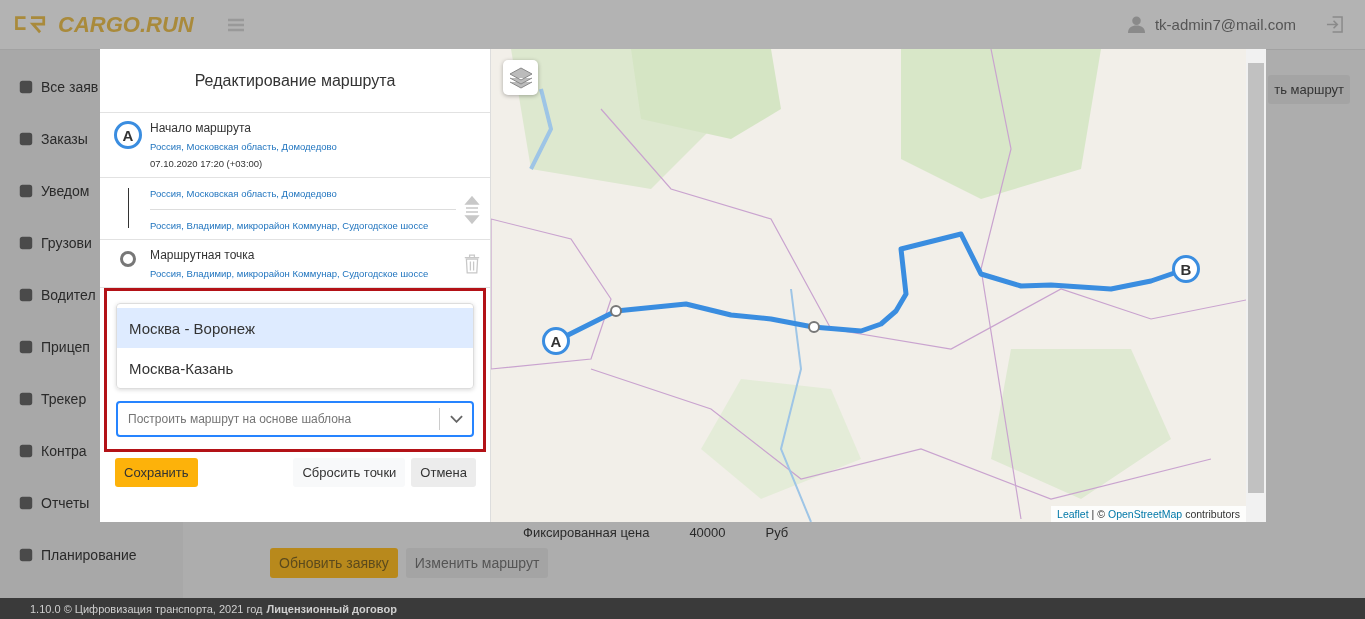  I want to click on change-route-button: ть маршрут, so click(1309, 89).